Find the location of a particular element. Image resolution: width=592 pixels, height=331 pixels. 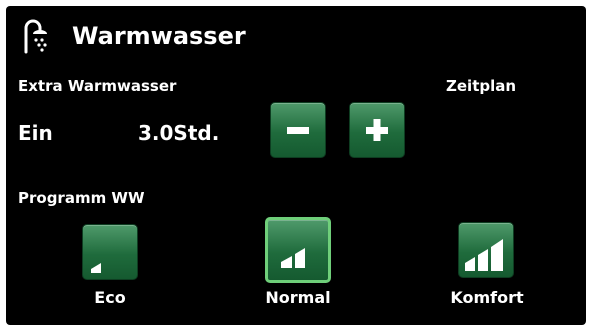

program-eco-label: Eco is located at coordinates (110, 297).